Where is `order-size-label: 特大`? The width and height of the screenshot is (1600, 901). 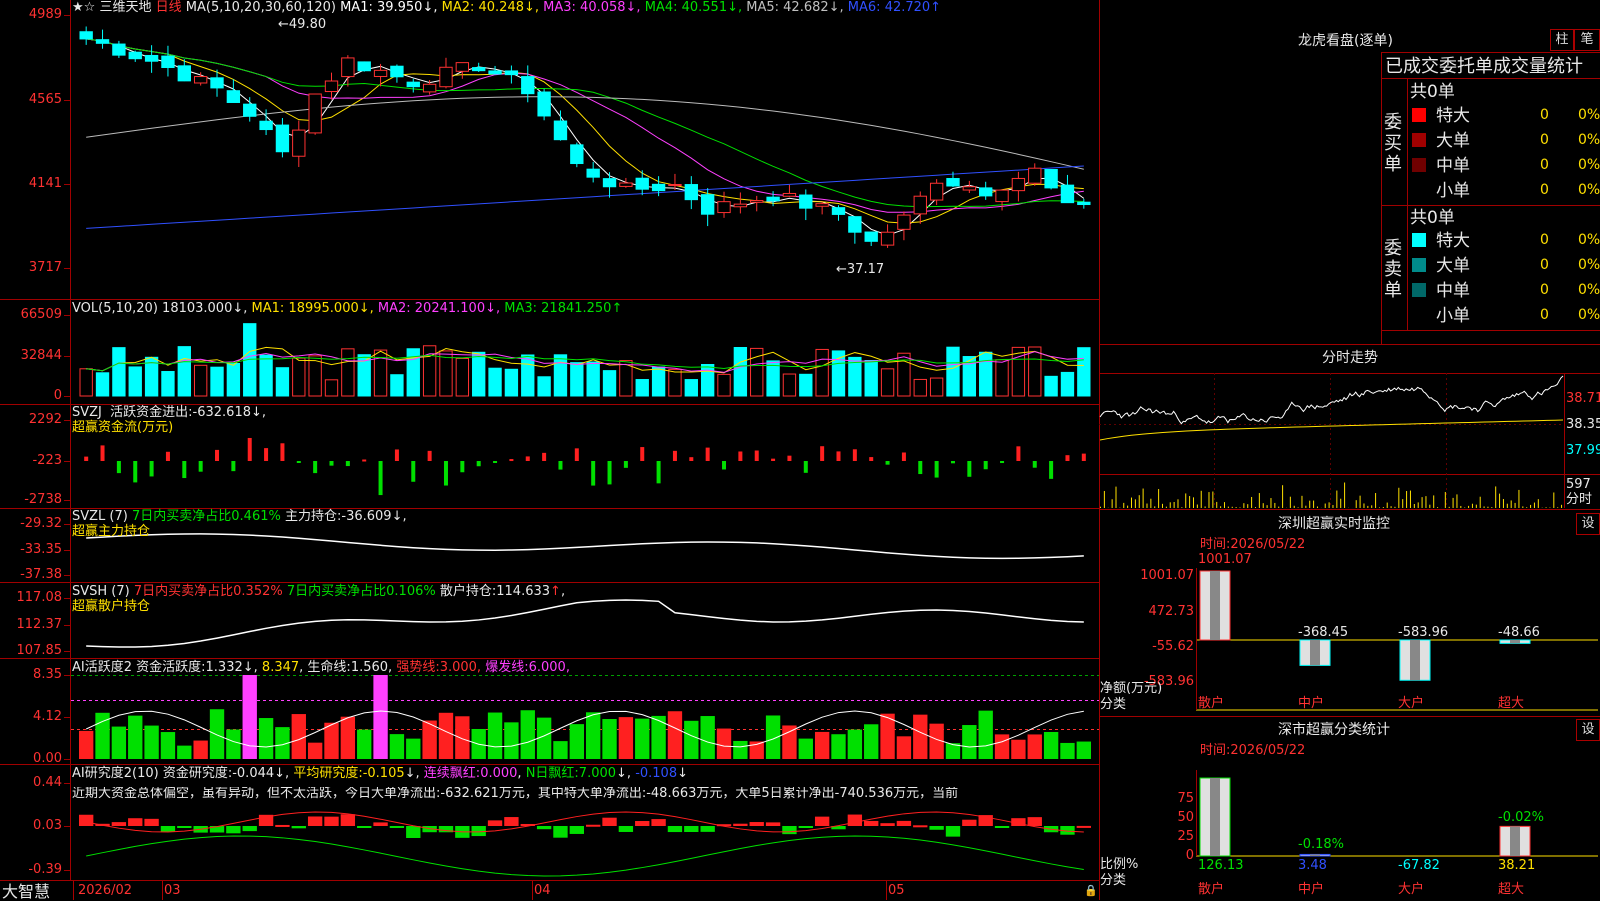 order-size-label: 特大 is located at coordinates (1453, 116).